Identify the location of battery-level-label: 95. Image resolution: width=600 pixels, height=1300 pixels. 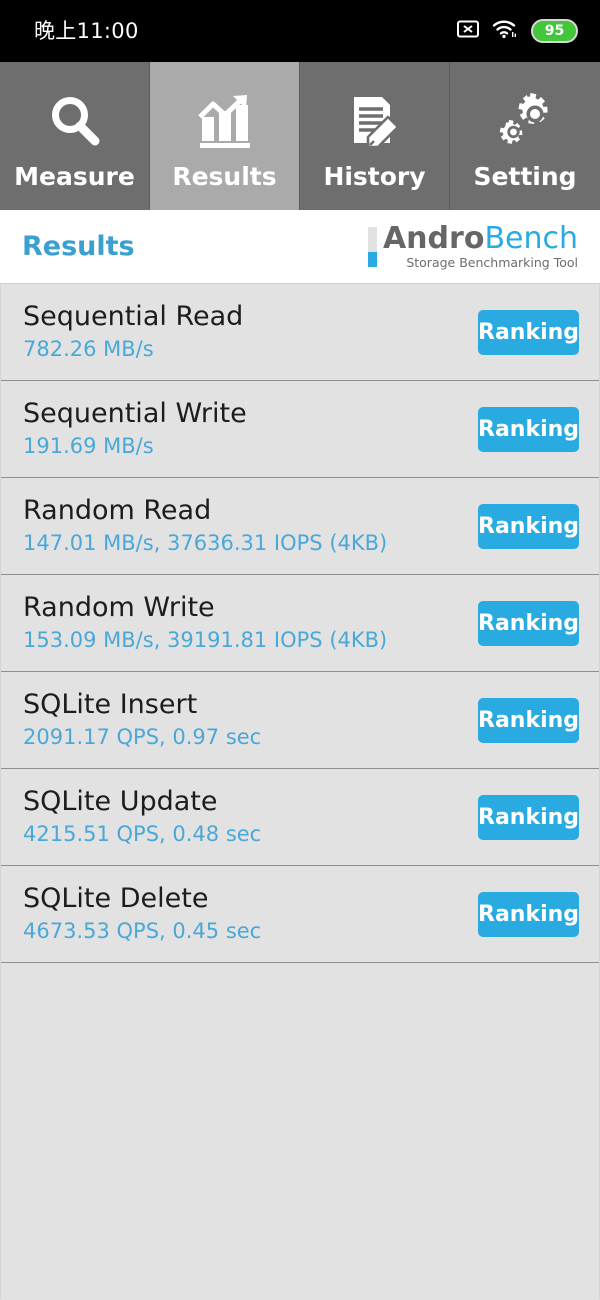
(554, 31).